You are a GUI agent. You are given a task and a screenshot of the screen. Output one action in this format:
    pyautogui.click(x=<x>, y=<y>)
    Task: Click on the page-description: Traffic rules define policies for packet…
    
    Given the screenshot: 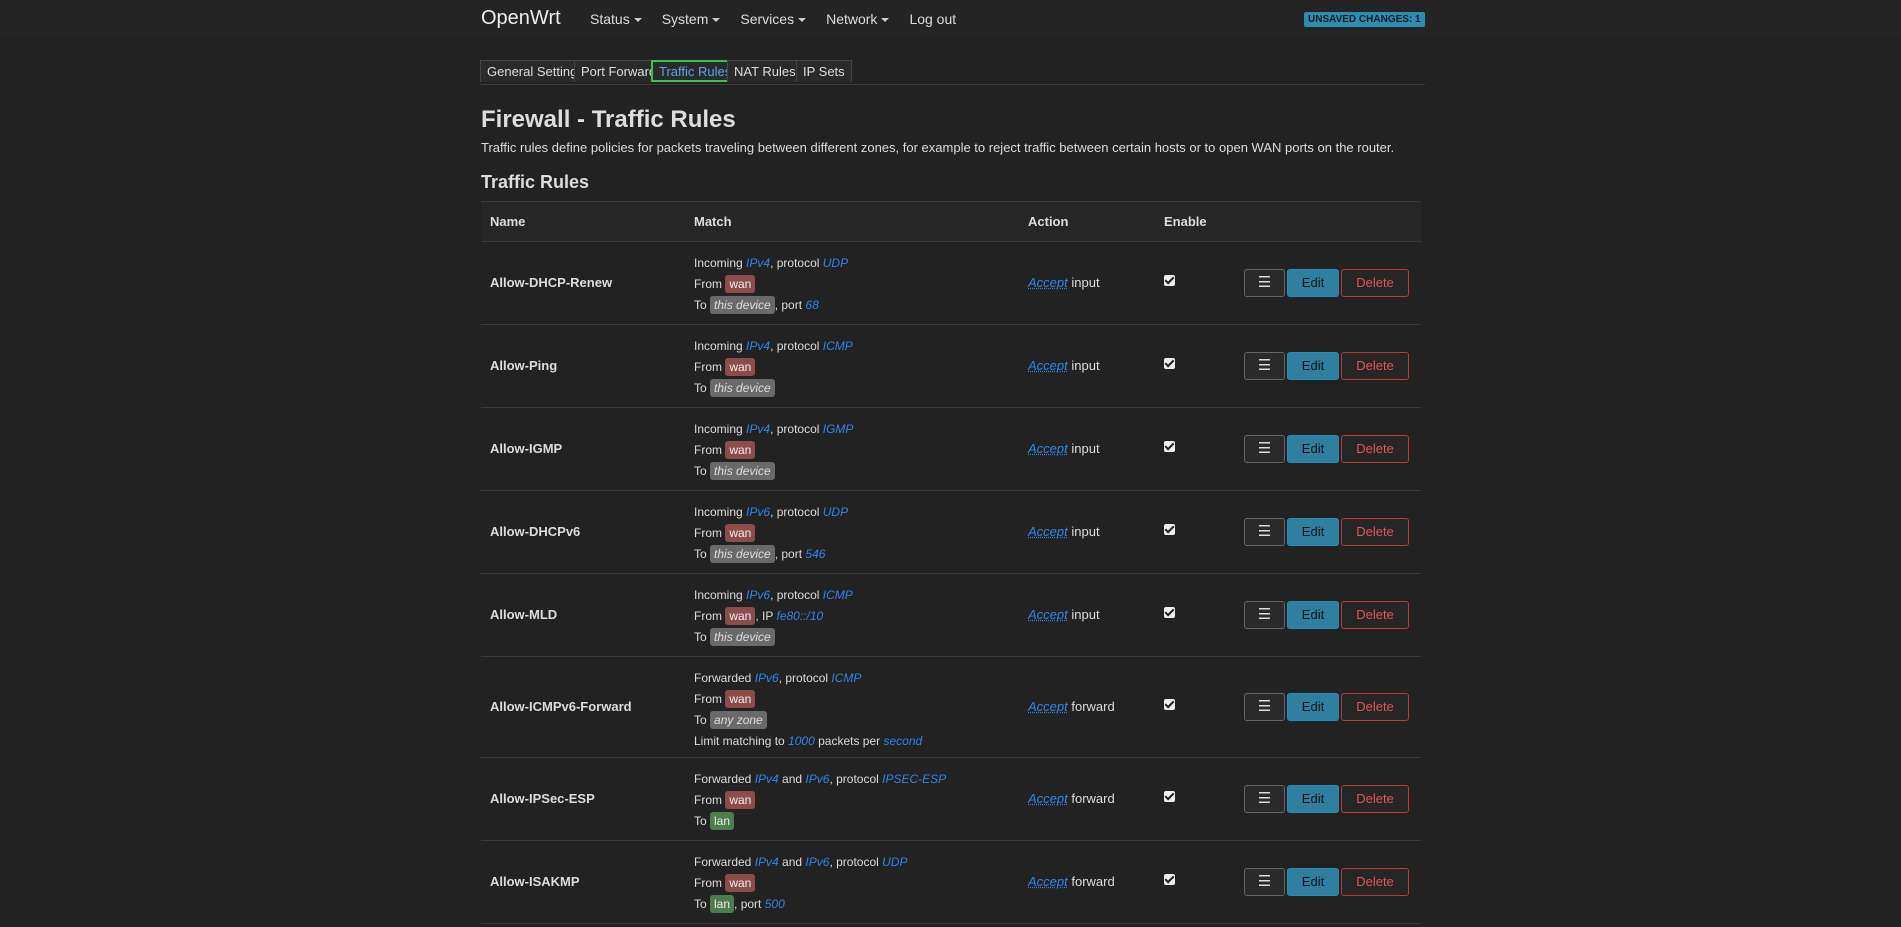 What is the action you would take?
    pyautogui.click(x=938, y=147)
    